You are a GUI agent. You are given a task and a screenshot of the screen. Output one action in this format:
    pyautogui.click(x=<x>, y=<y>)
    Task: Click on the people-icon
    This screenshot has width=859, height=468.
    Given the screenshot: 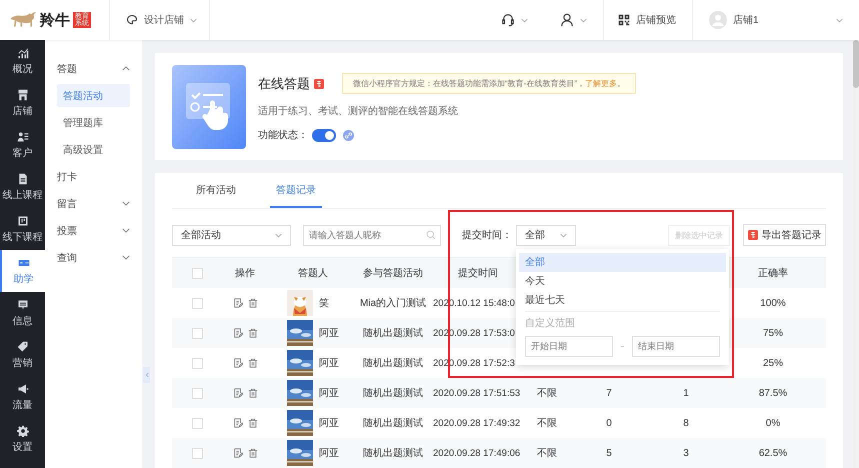 What is the action you would take?
    pyautogui.click(x=22, y=136)
    